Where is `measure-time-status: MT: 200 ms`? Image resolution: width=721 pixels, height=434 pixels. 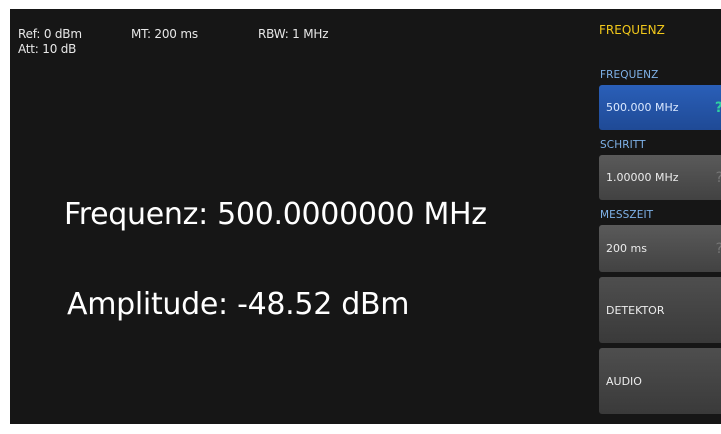 measure-time-status: MT: 200 ms is located at coordinates (164, 34).